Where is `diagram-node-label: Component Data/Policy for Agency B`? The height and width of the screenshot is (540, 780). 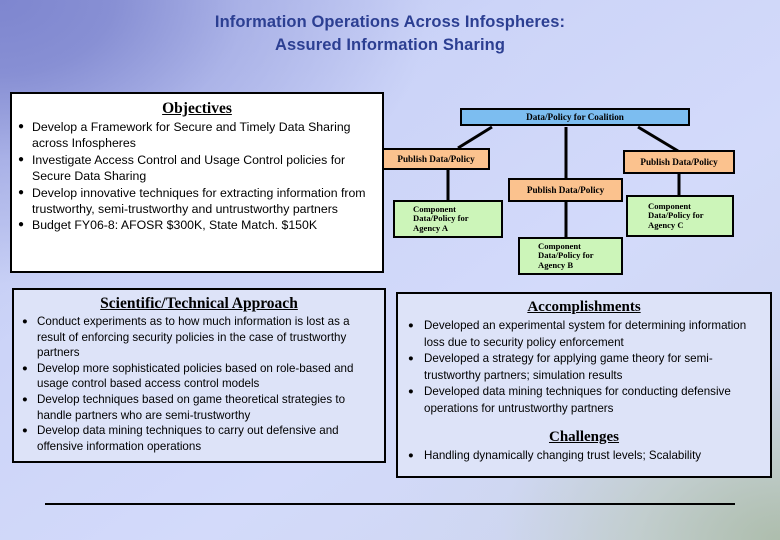
diagram-node-label: Component Data/Policy for Agency B is located at coordinates (566, 255).